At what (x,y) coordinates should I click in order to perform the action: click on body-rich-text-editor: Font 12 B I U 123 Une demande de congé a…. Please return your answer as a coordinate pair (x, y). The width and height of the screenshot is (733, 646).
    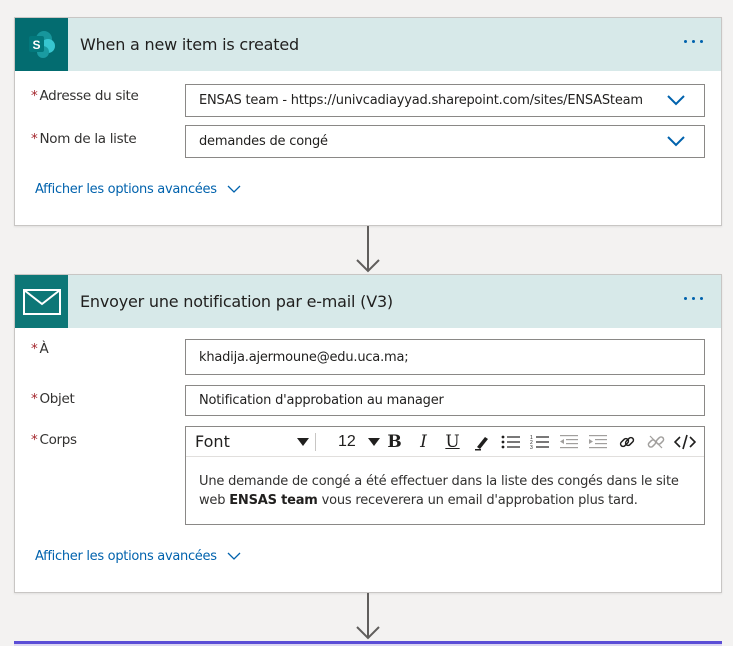
    Looking at the image, I should click on (445, 475).